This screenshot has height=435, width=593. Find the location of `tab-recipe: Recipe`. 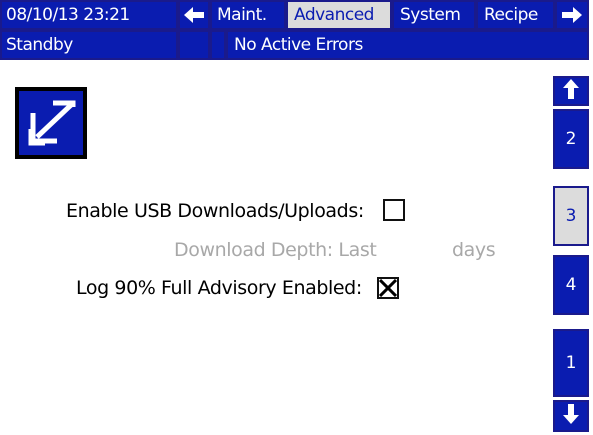

tab-recipe: Recipe is located at coordinates (515, 15).